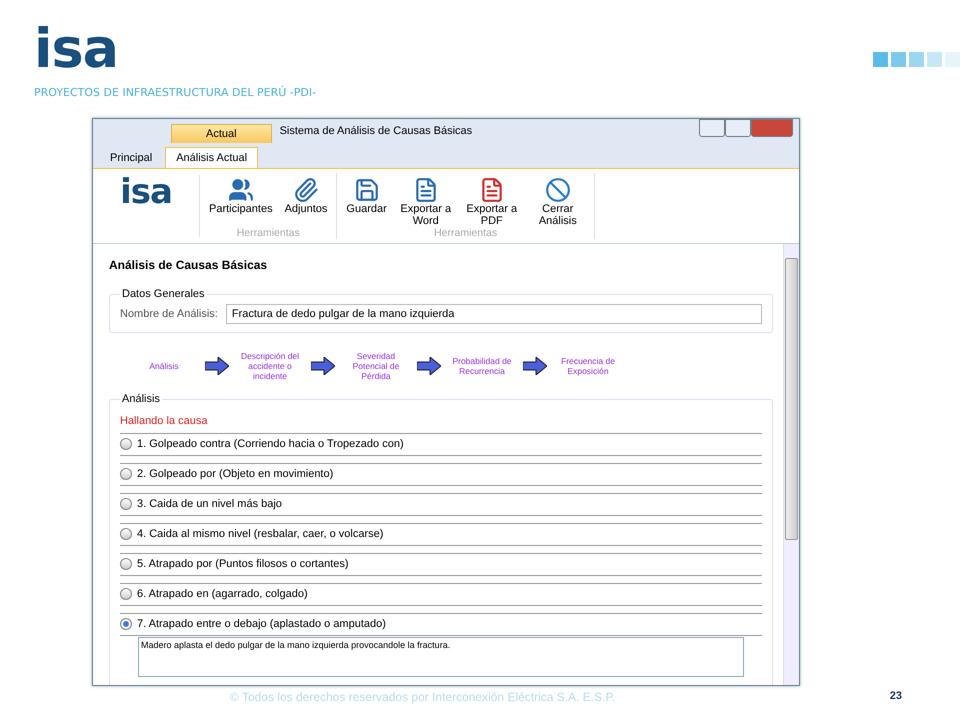 Image resolution: width=960 pixels, height=720 pixels. What do you see at coordinates (423, 697) in the screenshot?
I see `copyright-text: © Todos los derechos reservados por Interconexión Eléctrica S.A. E.S.P.` at bounding box center [423, 697].